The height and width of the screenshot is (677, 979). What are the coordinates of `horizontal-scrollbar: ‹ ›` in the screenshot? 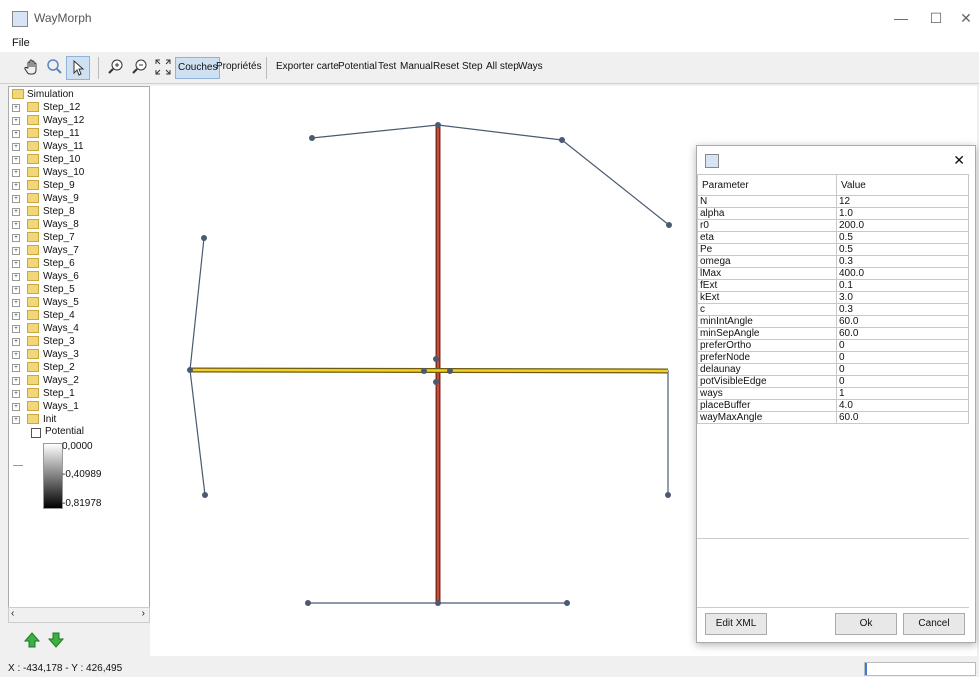 It's located at (79, 615).